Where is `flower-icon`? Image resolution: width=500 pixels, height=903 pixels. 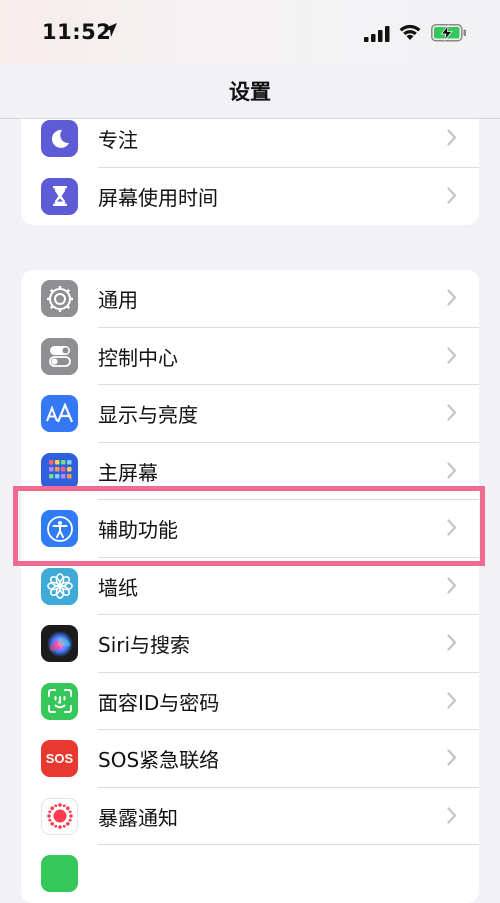
flower-icon is located at coordinates (59, 586).